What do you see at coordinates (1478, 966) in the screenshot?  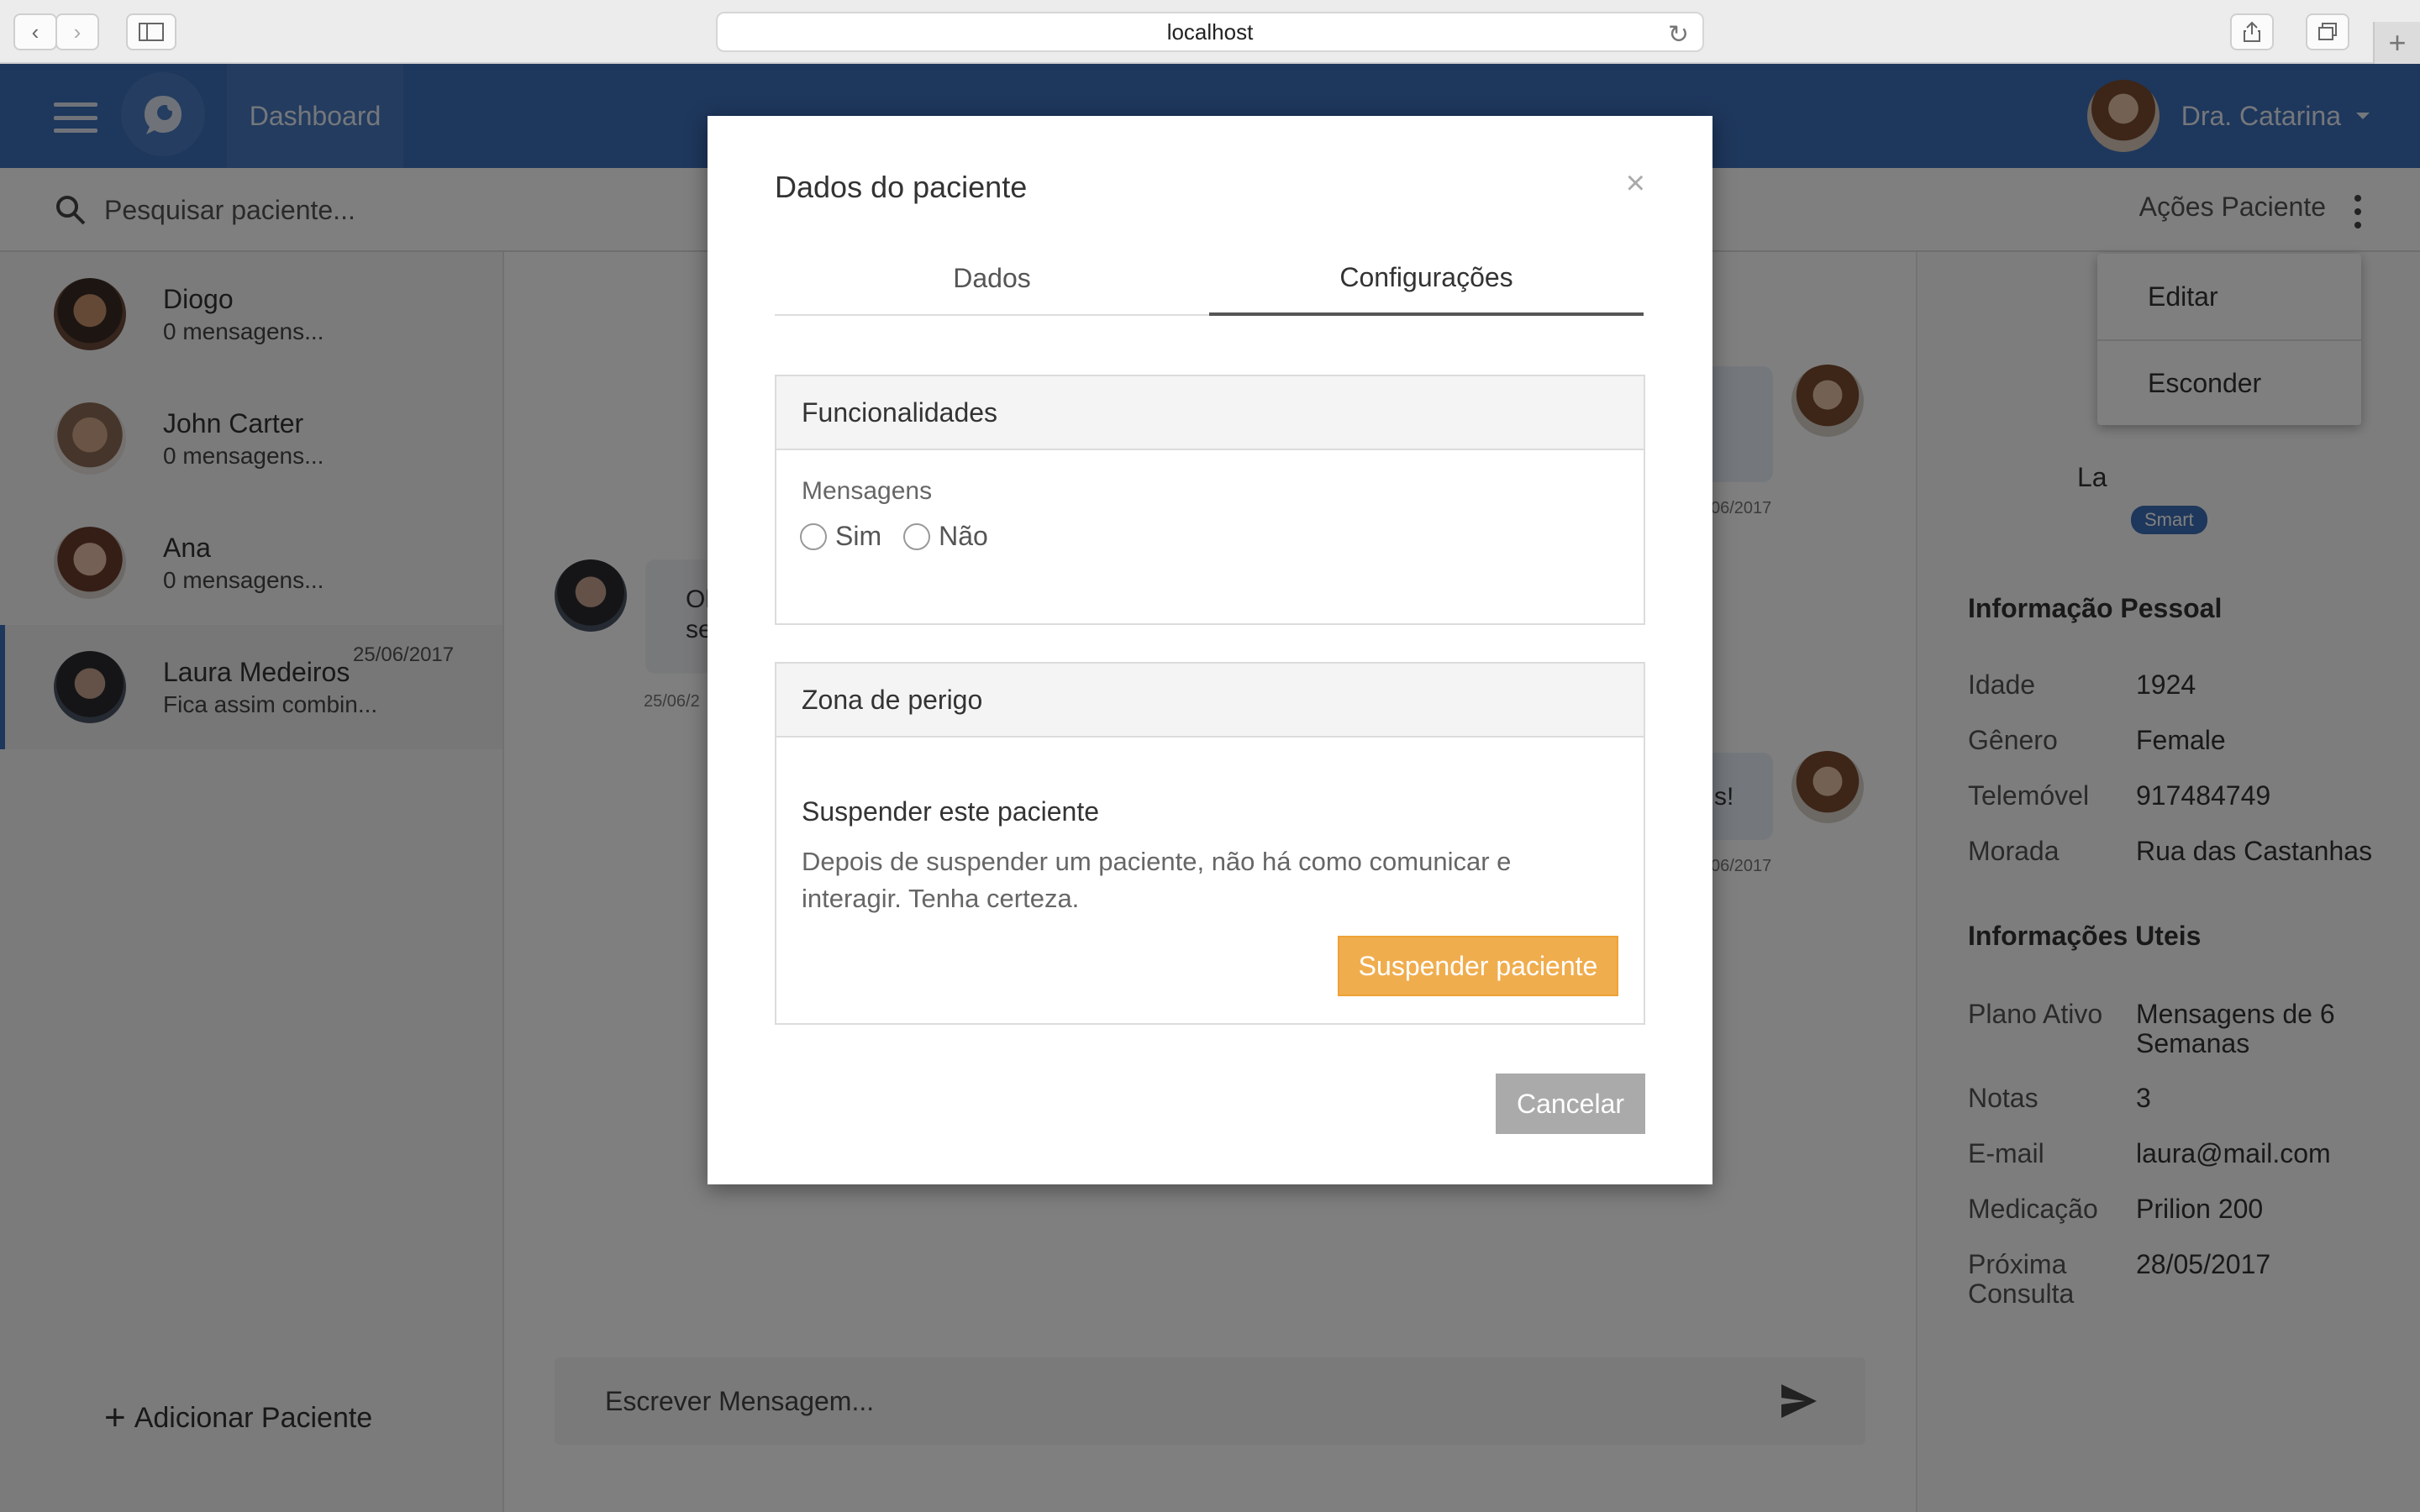 I see `suspend-patient-button: Suspender paciente` at bounding box center [1478, 966].